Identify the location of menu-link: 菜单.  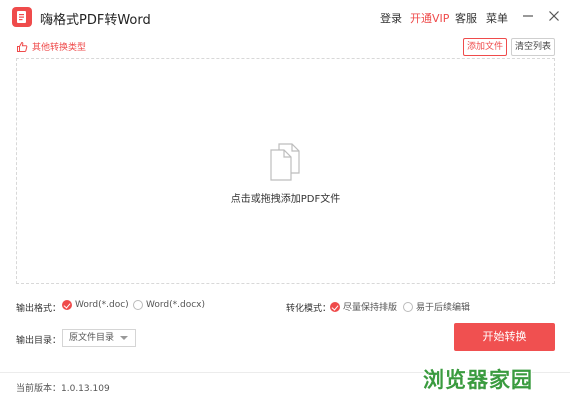
(497, 18).